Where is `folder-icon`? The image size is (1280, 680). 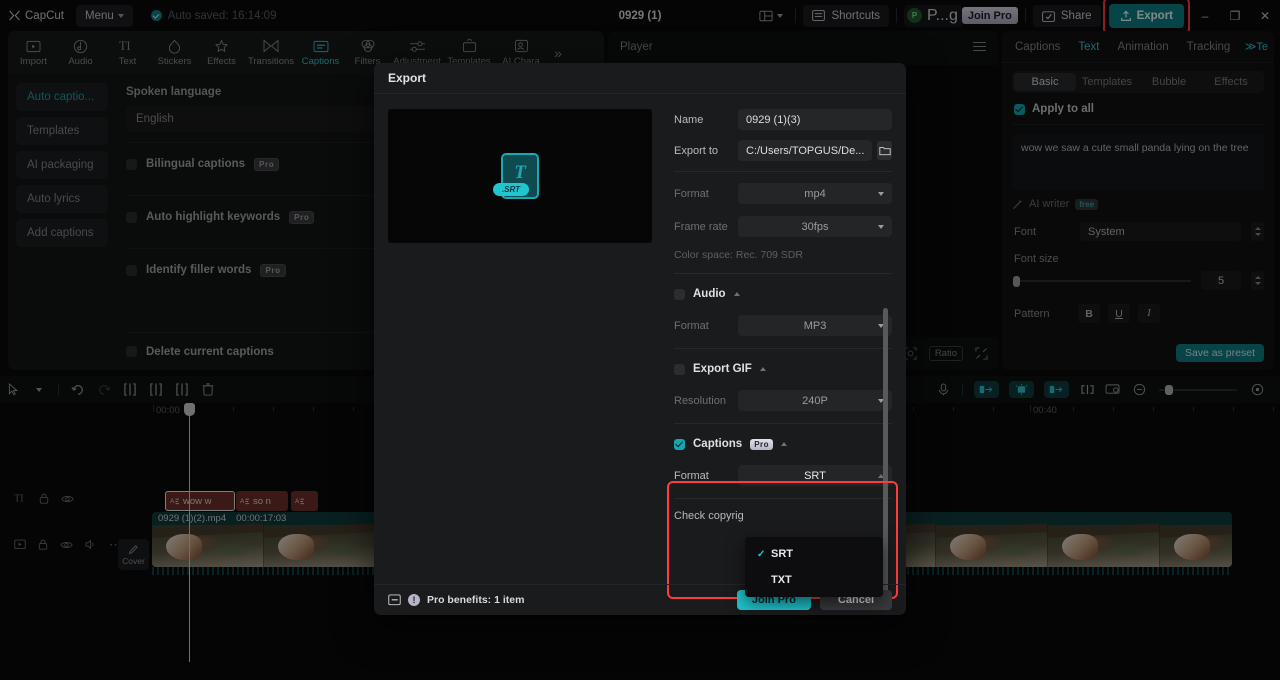
folder-icon is located at coordinates (885, 150).